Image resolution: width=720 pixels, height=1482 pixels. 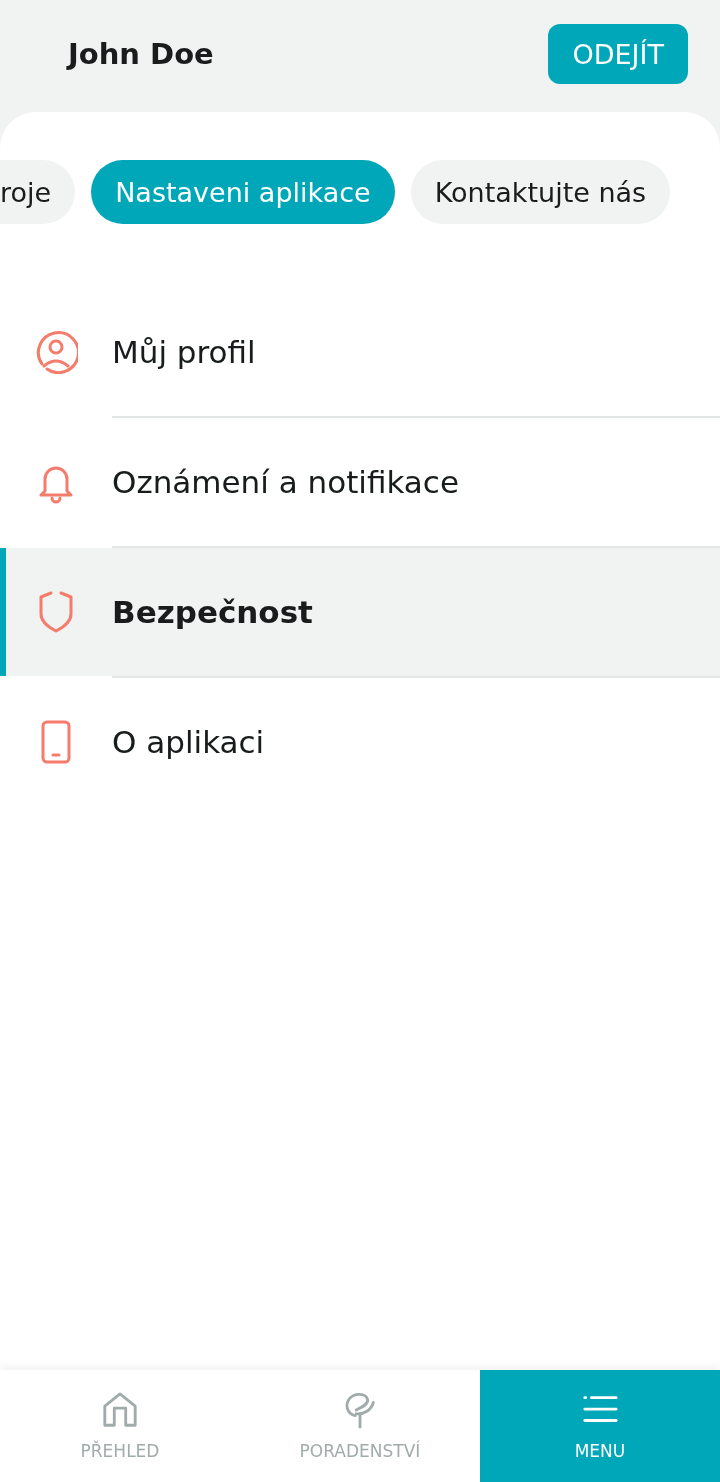 What do you see at coordinates (38, 192) in the screenshot?
I see `tab: roje` at bounding box center [38, 192].